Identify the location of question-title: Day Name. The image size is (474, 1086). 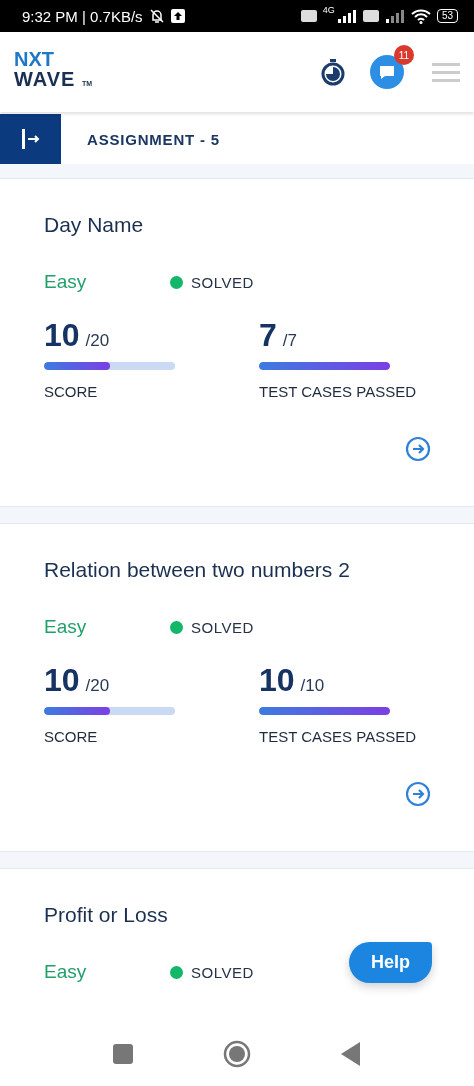
(94, 225).